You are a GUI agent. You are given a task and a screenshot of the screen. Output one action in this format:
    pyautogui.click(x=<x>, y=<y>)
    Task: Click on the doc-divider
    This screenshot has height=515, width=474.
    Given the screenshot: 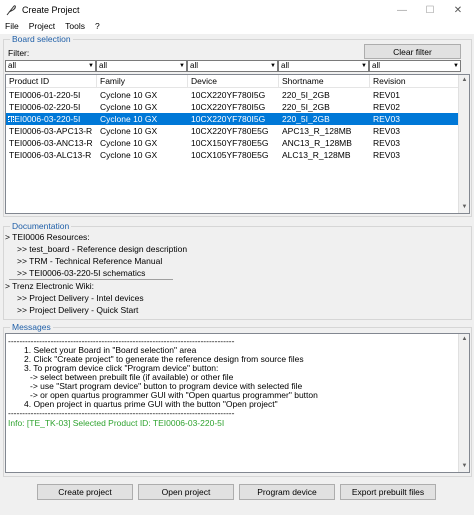 What is the action you would take?
    pyautogui.click(x=91, y=279)
    